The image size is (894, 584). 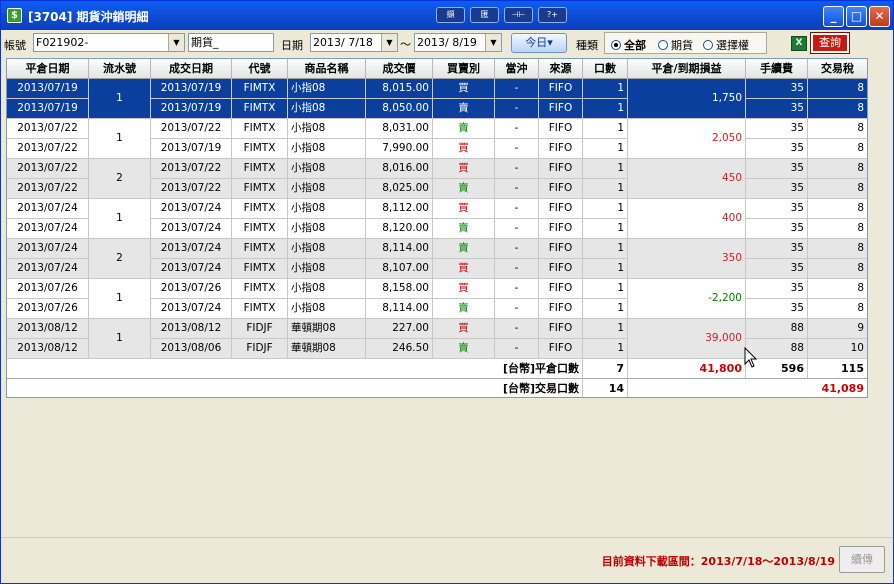 I want to click on export-tool-button: 匯, so click(x=484, y=15).